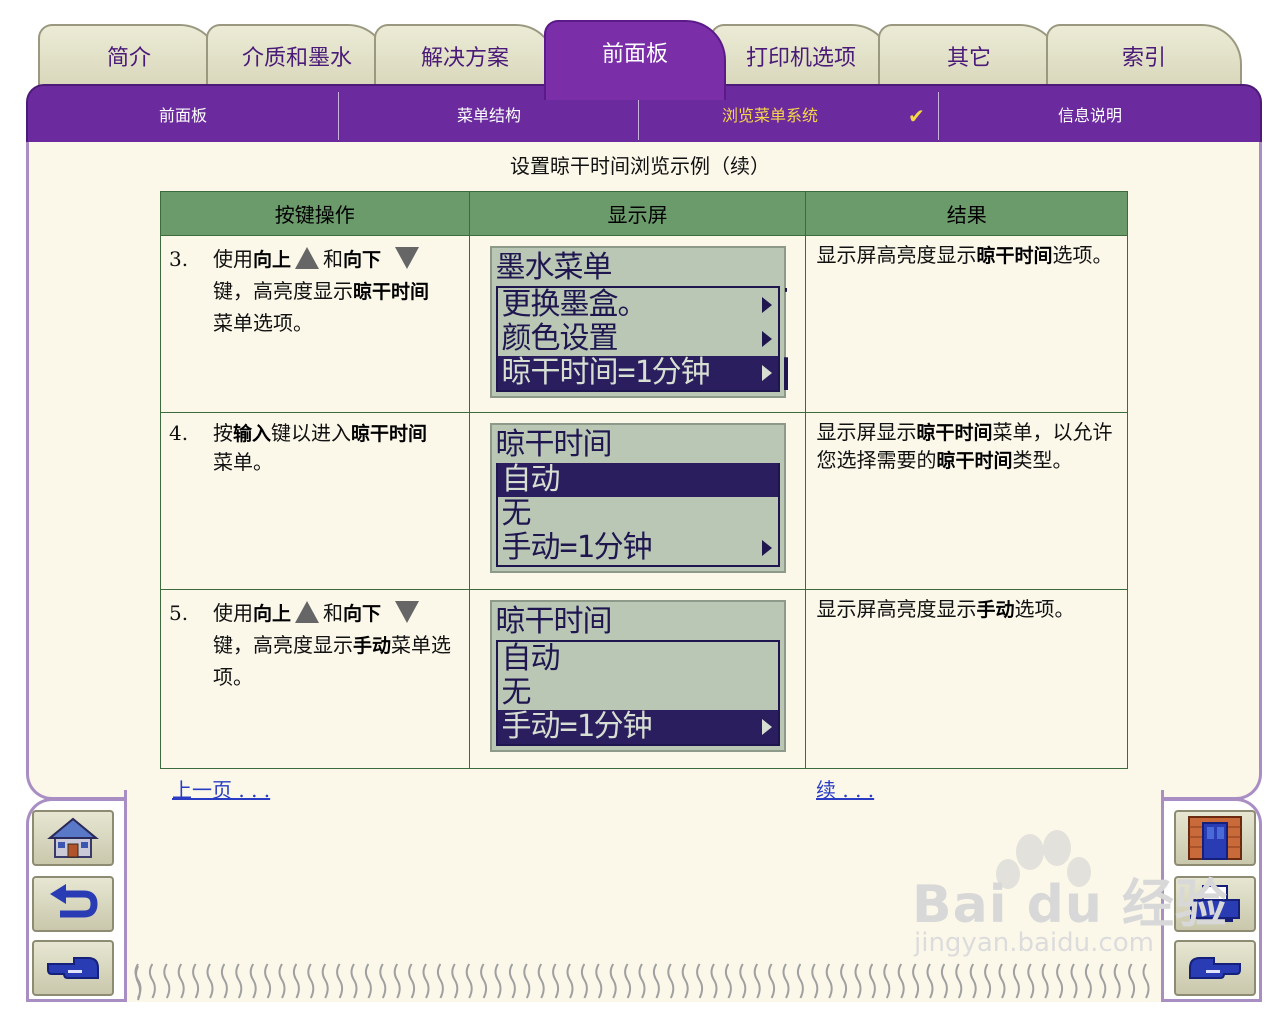  What do you see at coordinates (233, 613) in the screenshot?
I see `text: 使用` at bounding box center [233, 613].